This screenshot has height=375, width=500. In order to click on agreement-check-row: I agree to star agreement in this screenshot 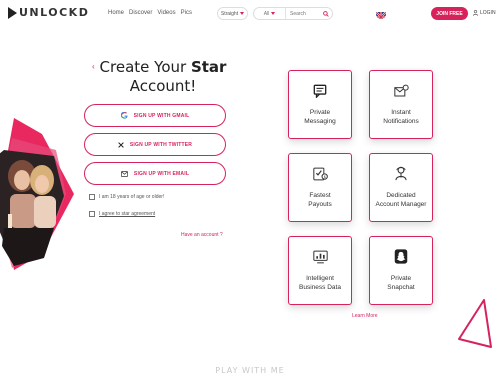, I will do `click(122, 214)`.